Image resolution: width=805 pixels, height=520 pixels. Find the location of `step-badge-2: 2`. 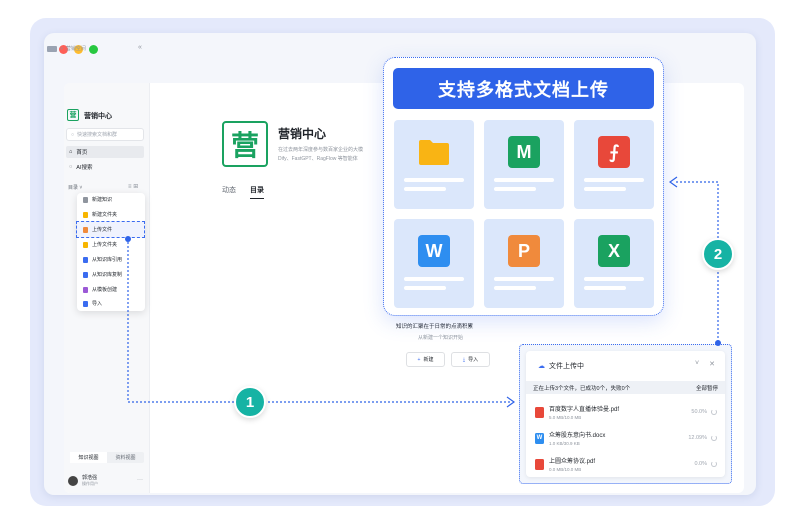

step-badge-2: 2 is located at coordinates (718, 254).